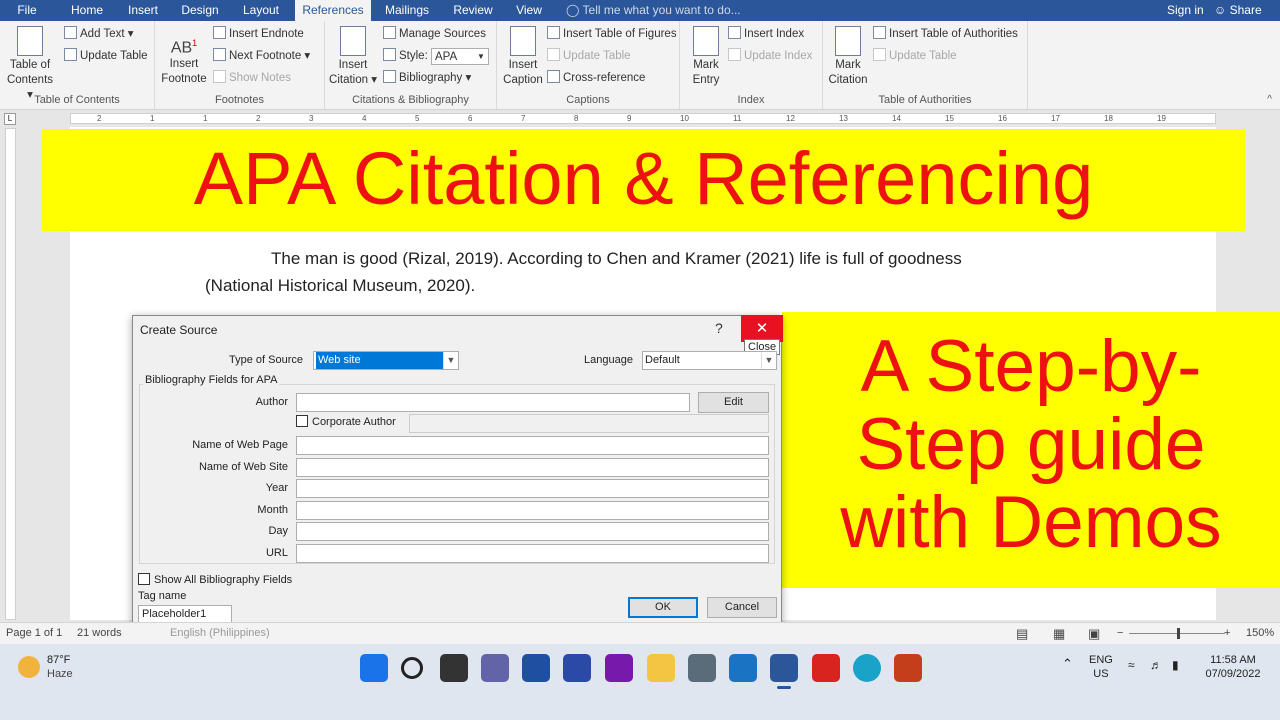  I want to click on weather-temp: 87°F, so click(58, 660).